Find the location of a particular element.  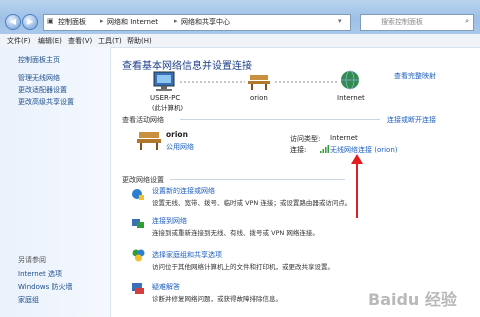

sidebar-item-advanced-sharing: 更改高级共享设置 is located at coordinates (46, 102).